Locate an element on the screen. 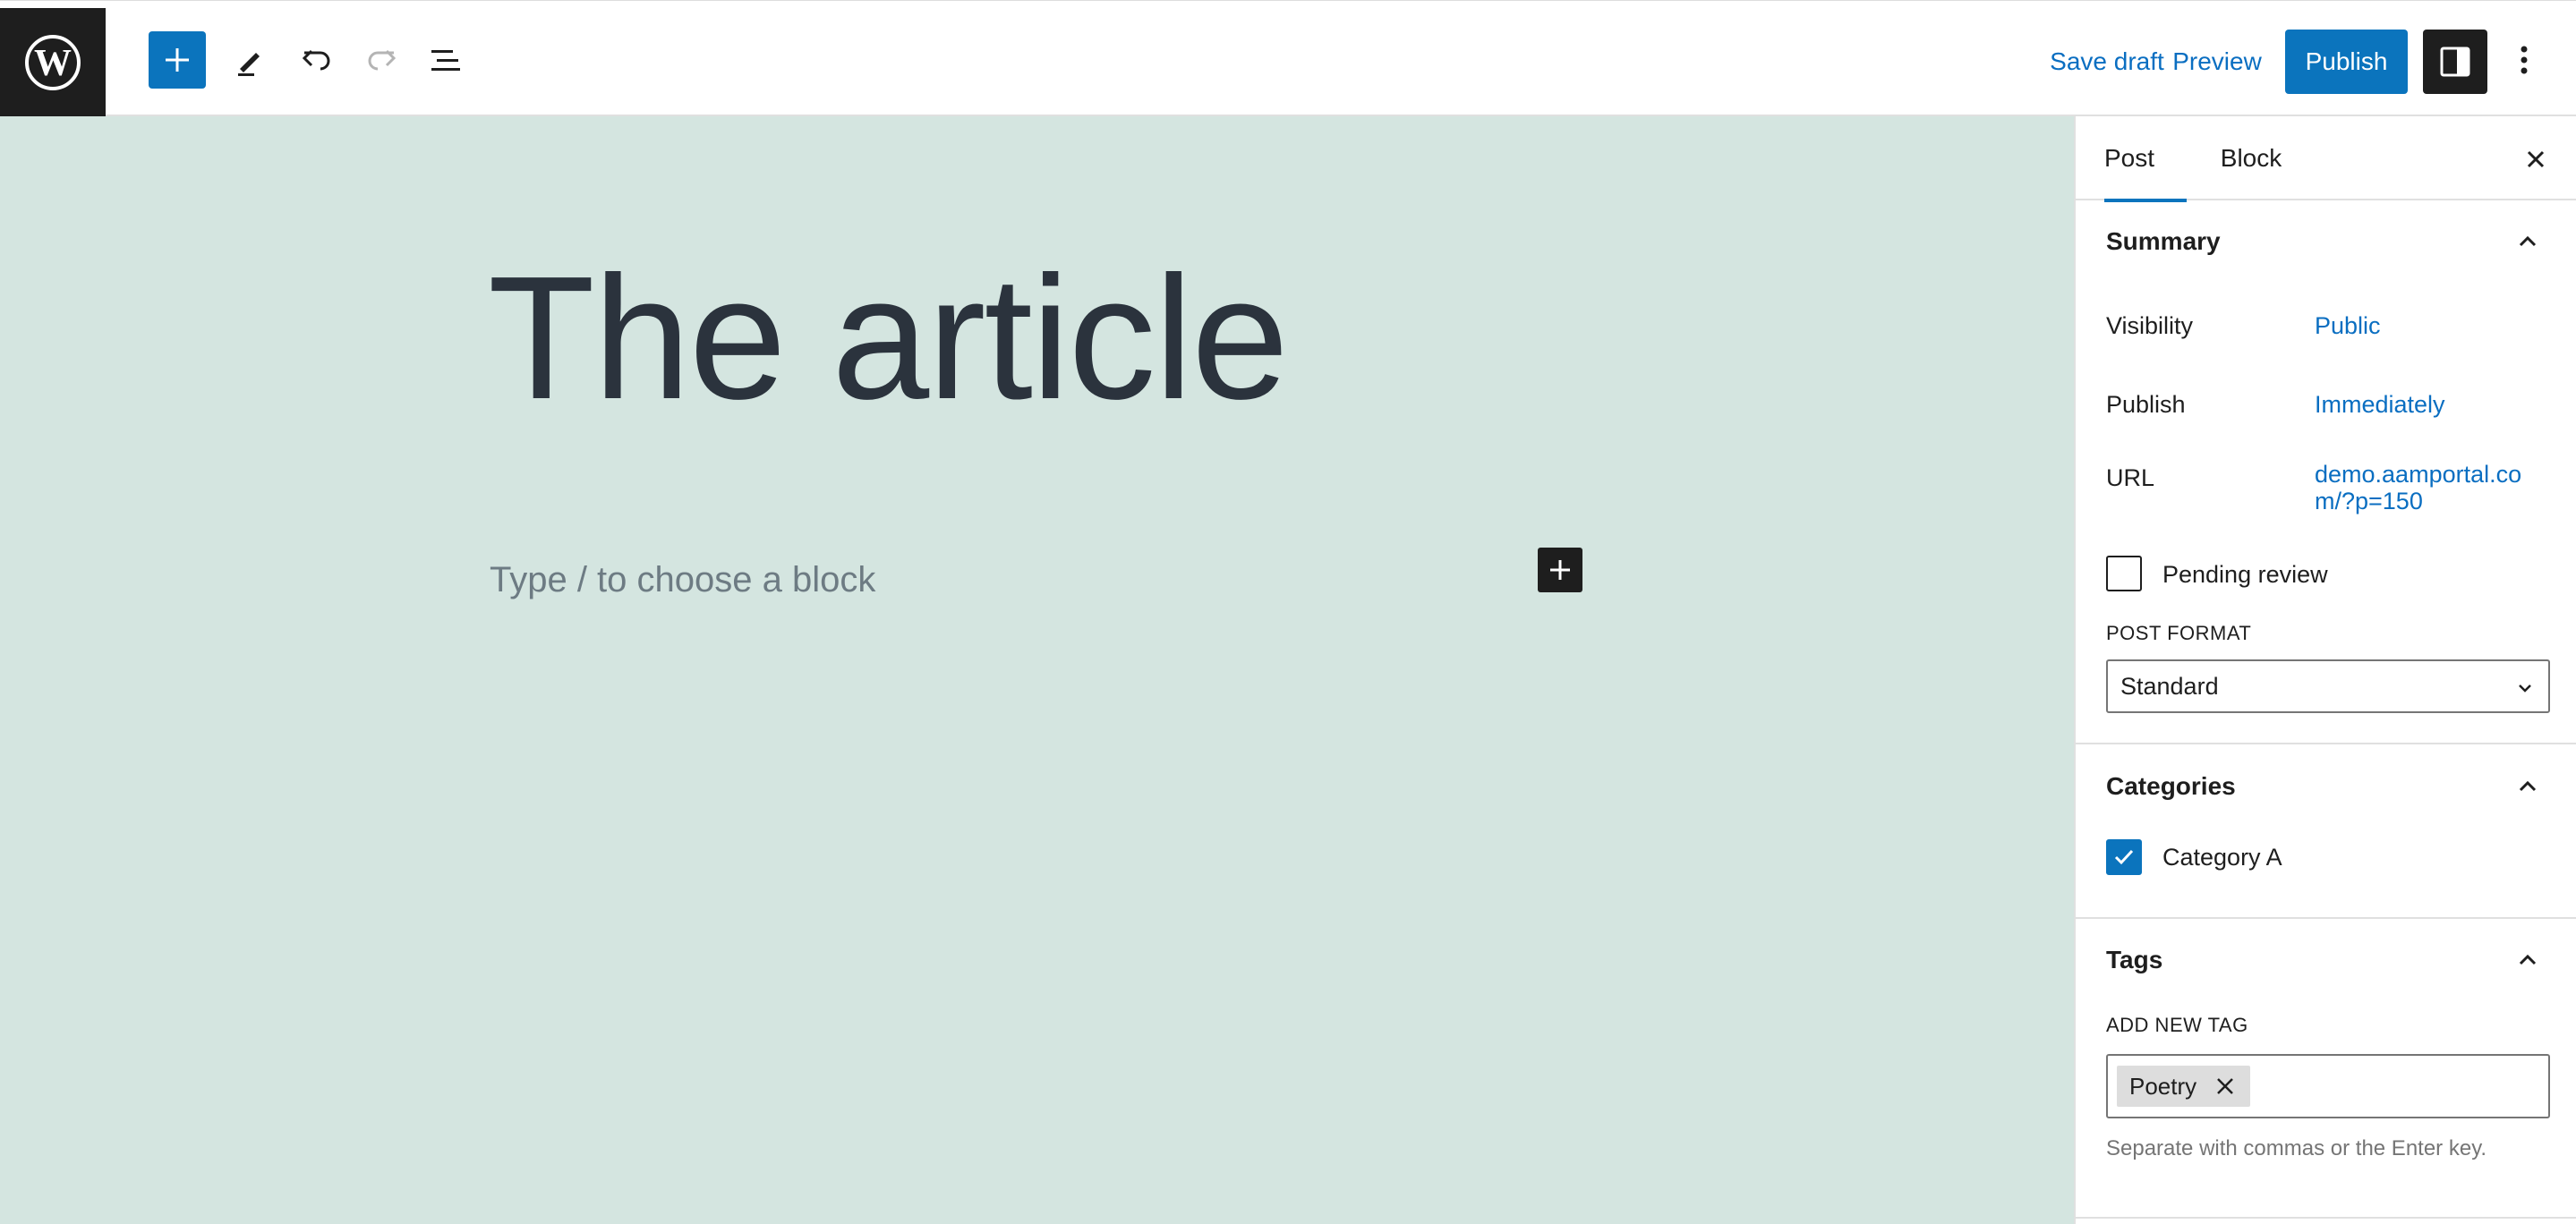 This screenshot has width=2576, height=1224. category-a-checkbox is located at coordinates (2124, 857).